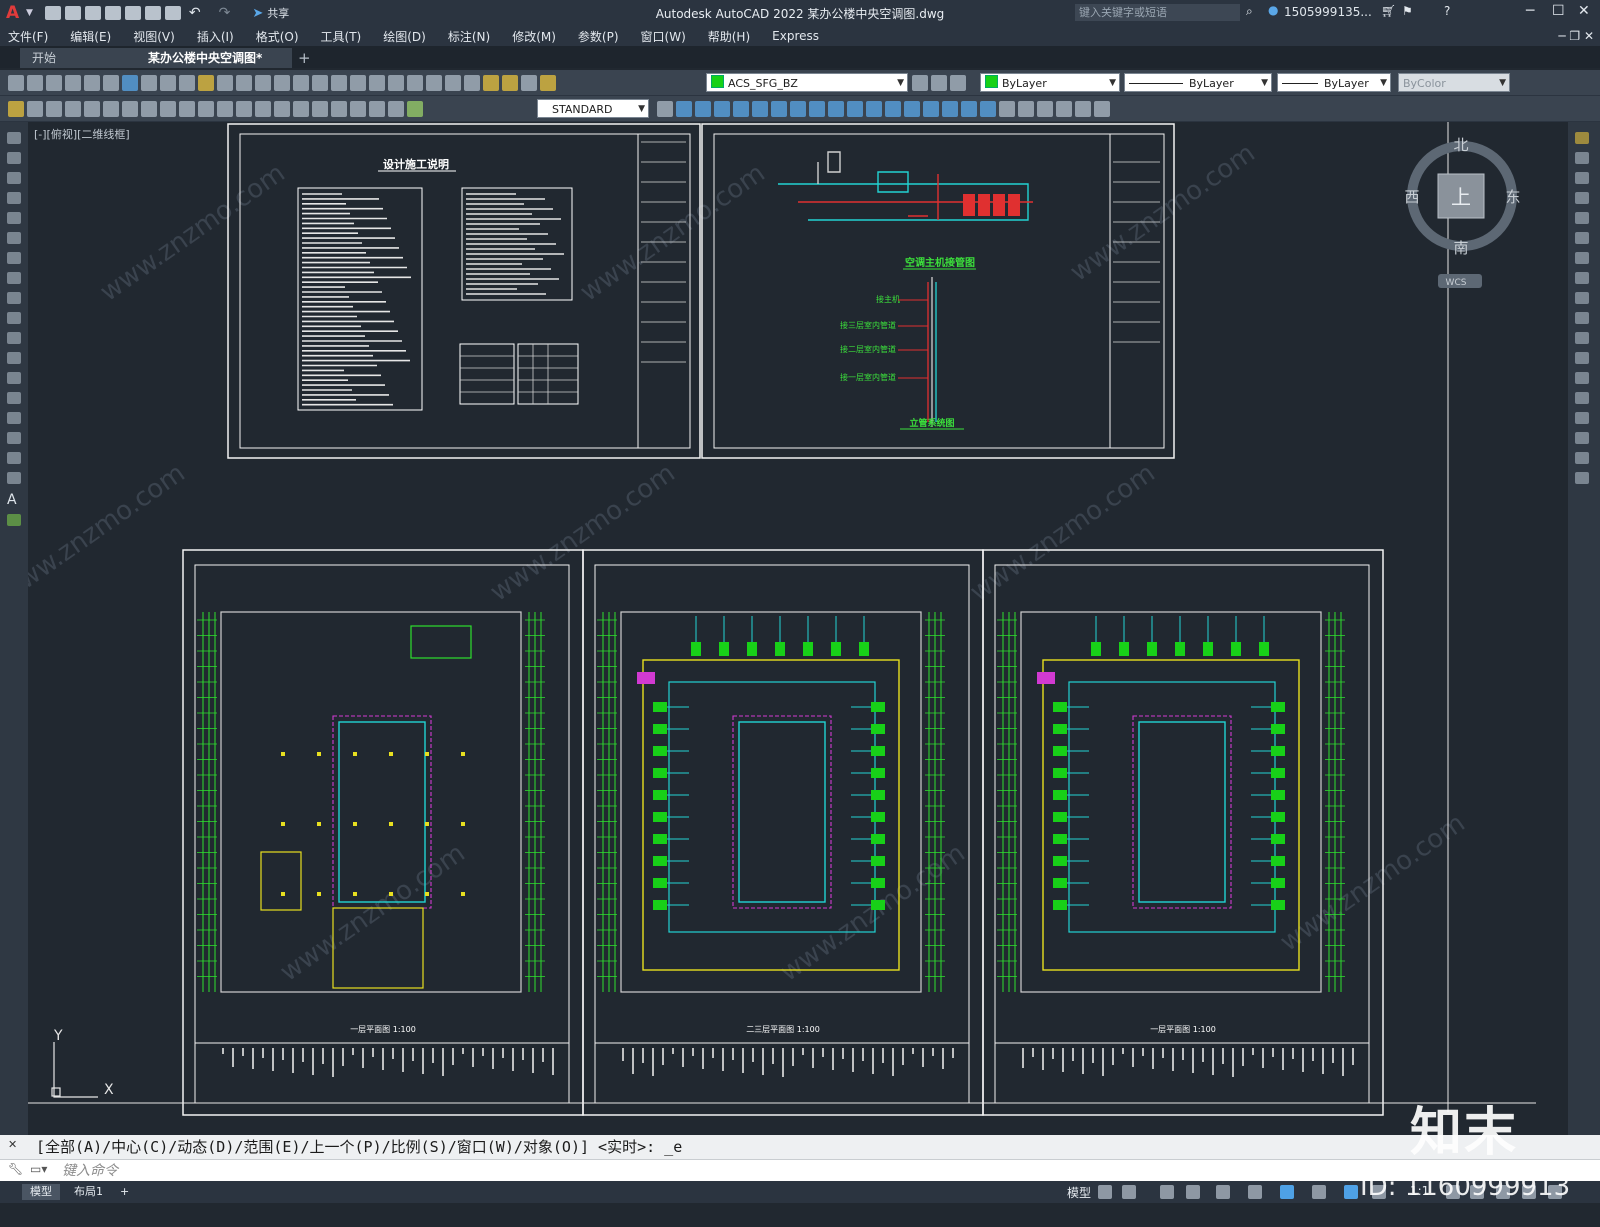 The width and height of the screenshot is (1600, 1227). I want to click on dim-style-icon, so click(16, 109).